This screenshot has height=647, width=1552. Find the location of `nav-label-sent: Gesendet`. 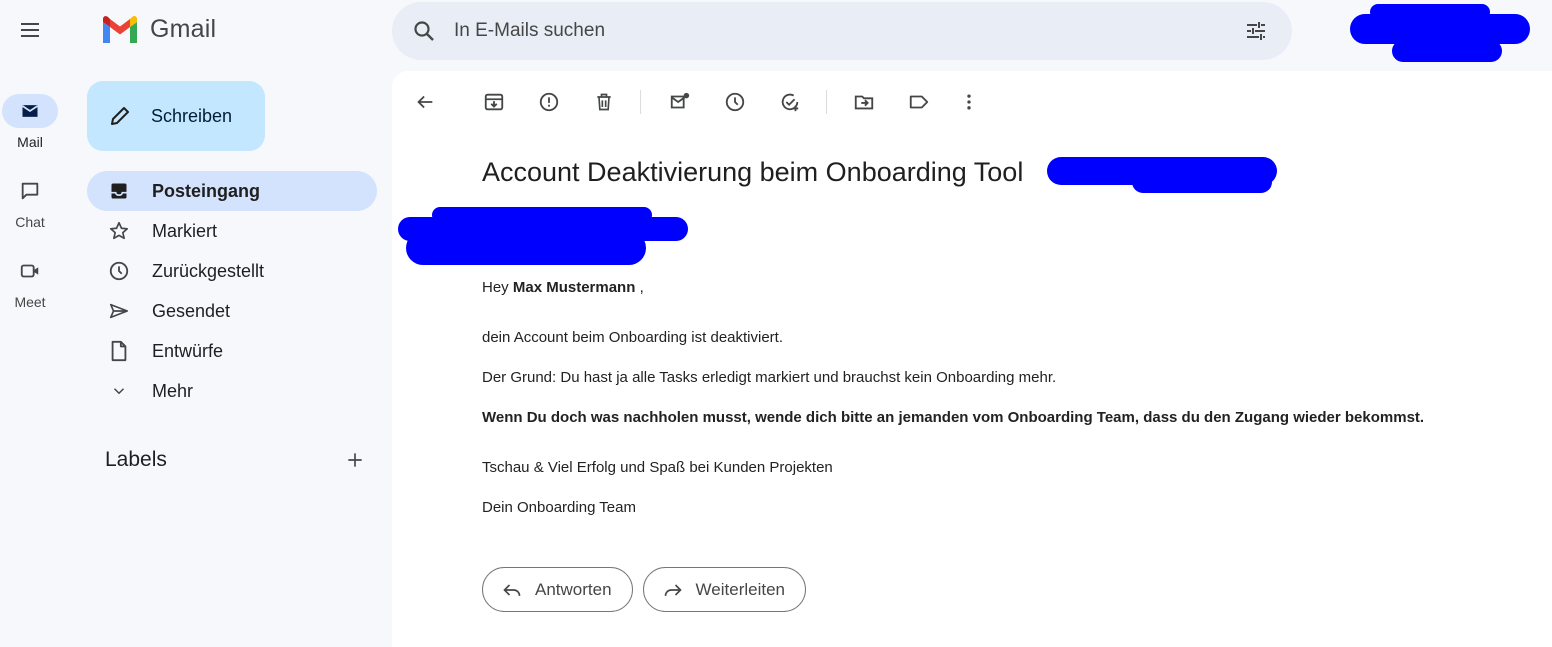

nav-label-sent: Gesendet is located at coordinates (191, 310).